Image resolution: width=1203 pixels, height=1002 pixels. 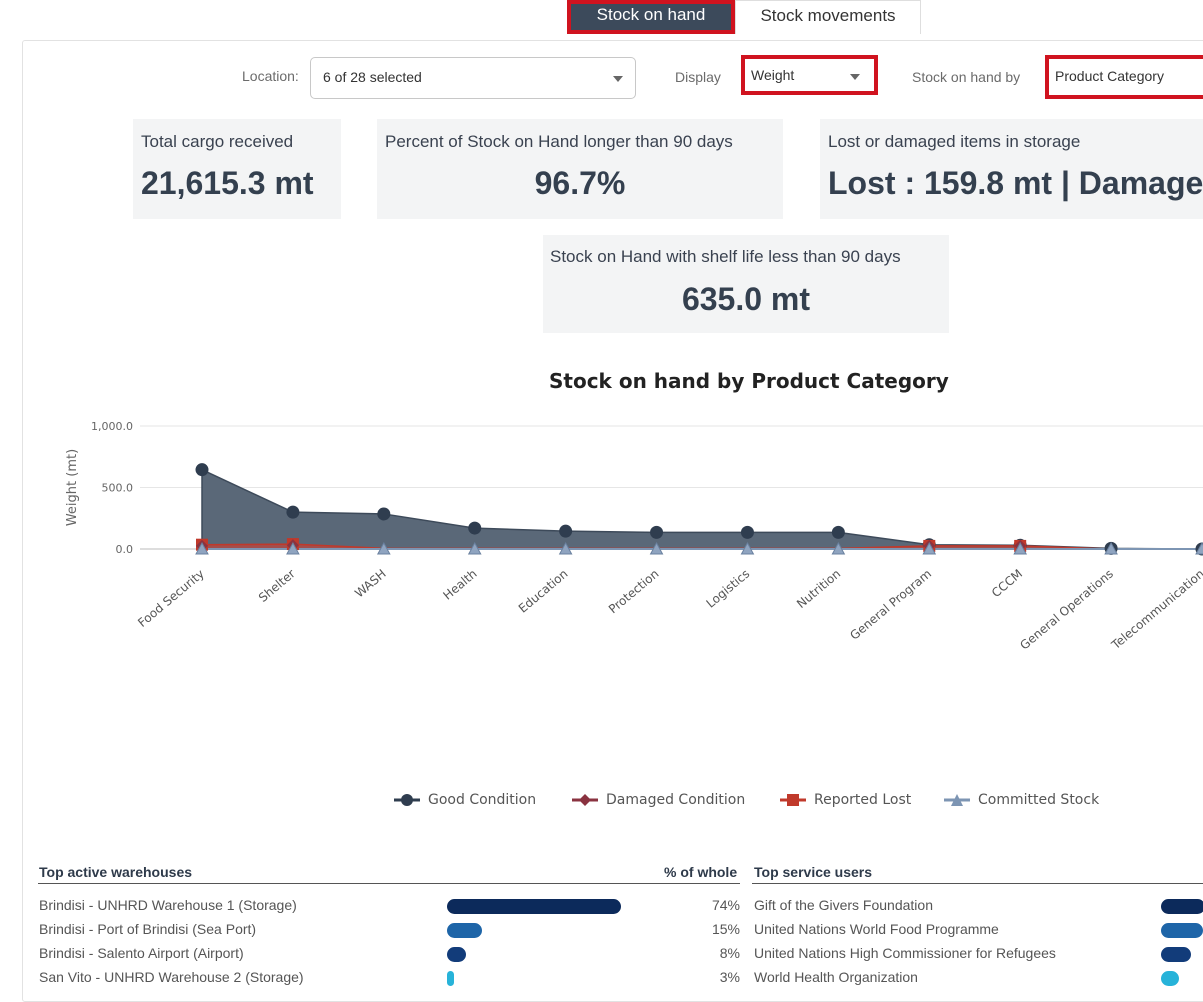 What do you see at coordinates (168, 905) in the screenshot?
I see `warehouse-name: Brindisi - UNHRD Warehouse 1 (Storage)` at bounding box center [168, 905].